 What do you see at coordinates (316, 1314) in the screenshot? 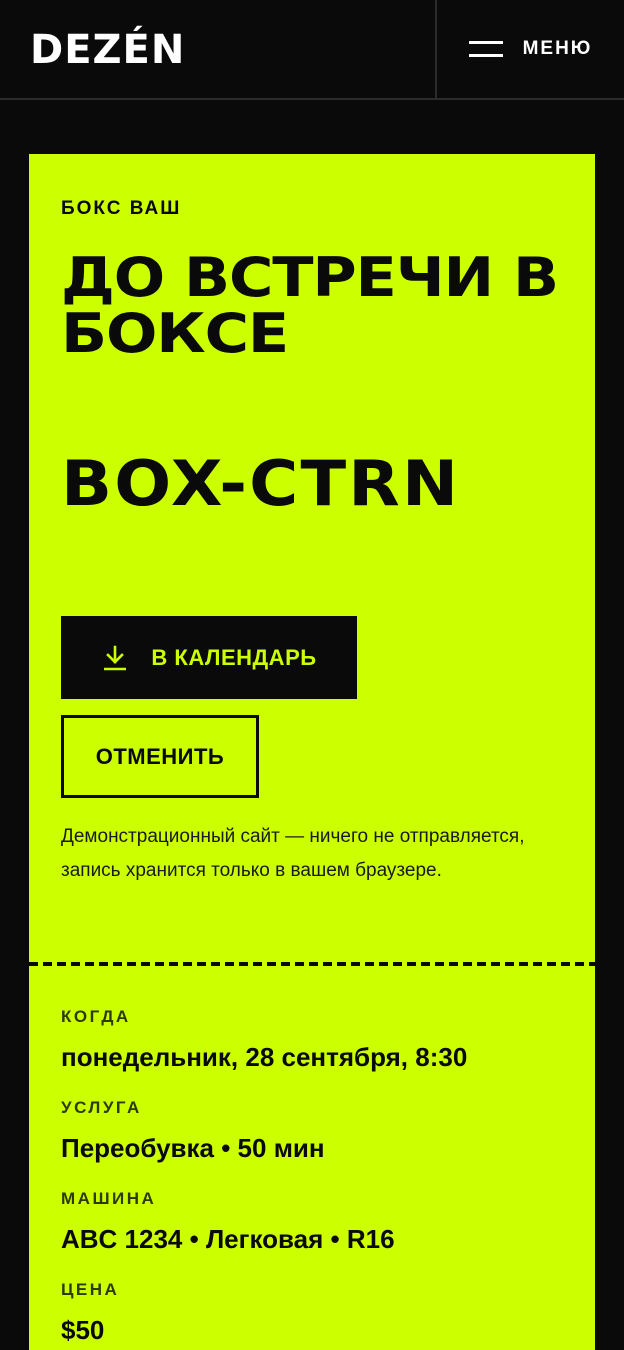
I see `detail-price: ЦЕНА $50` at bounding box center [316, 1314].